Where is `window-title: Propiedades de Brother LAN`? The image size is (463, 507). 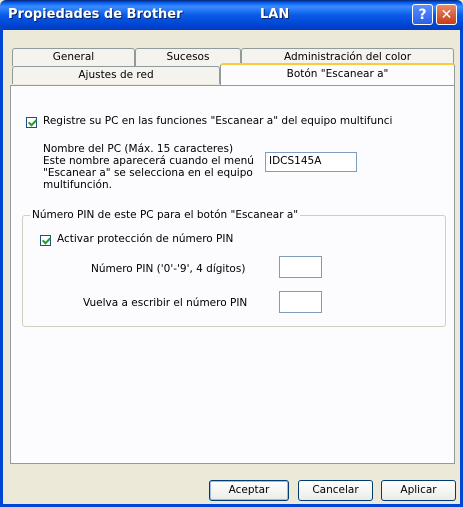 window-title: Propiedades de Brother LAN is located at coordinates (148, 14).